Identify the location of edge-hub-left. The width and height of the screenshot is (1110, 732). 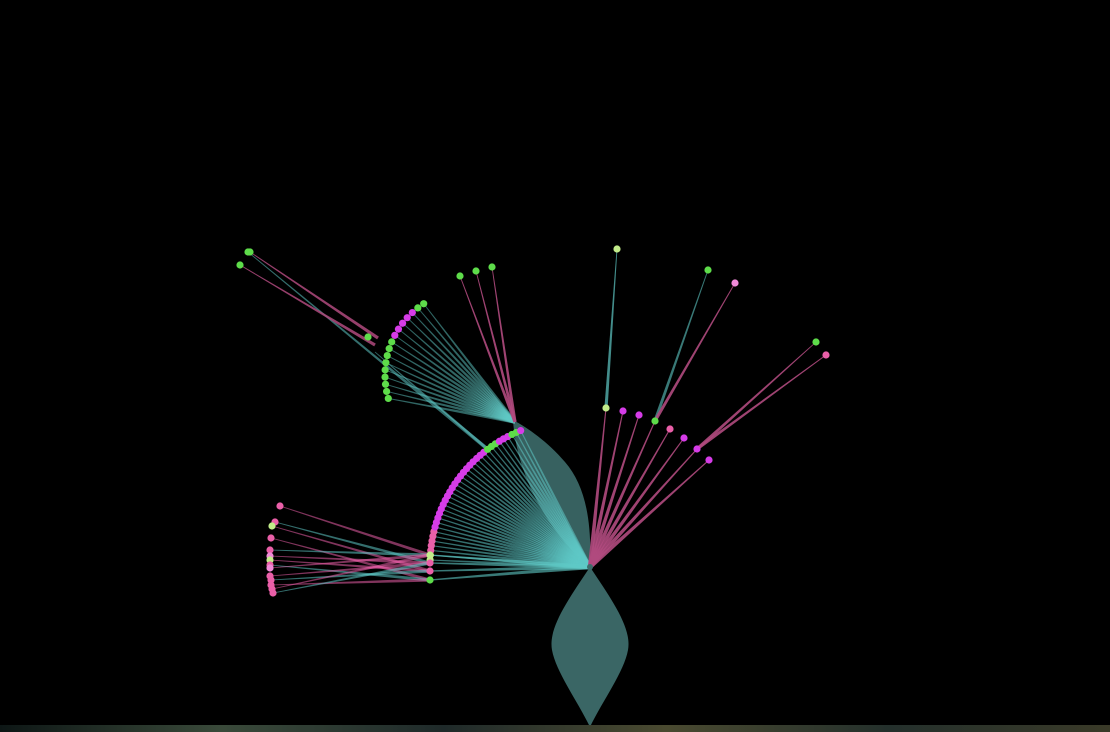
(510, 572).